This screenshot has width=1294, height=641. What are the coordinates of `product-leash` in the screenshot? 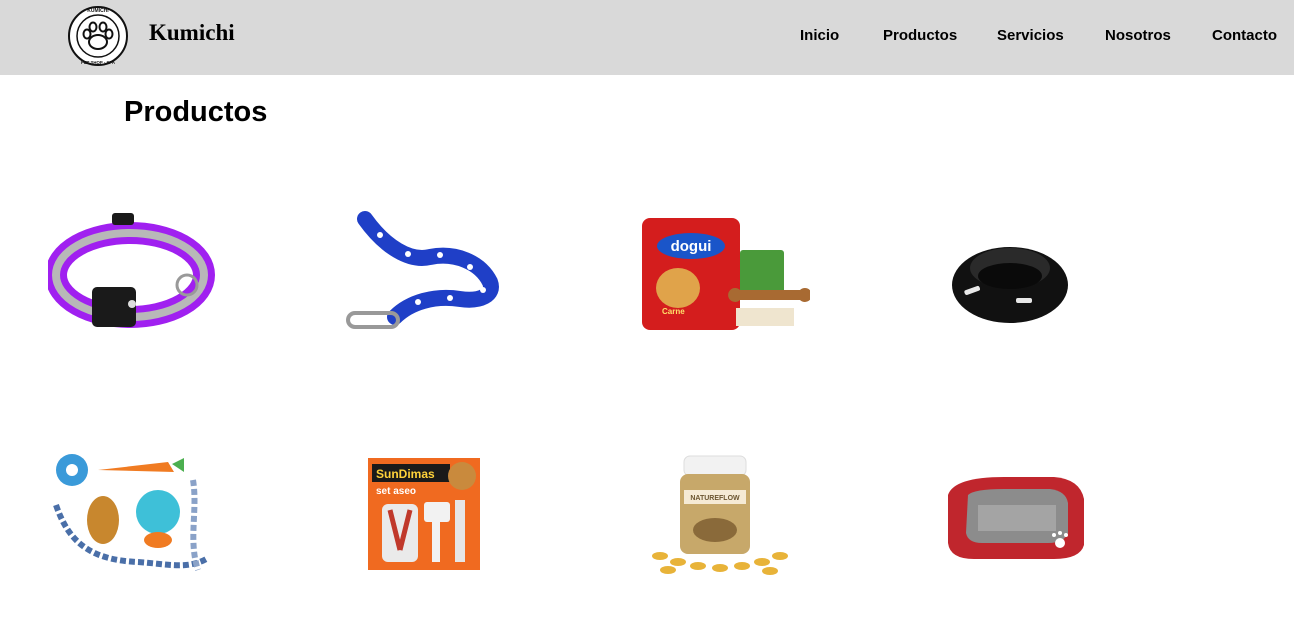 It's located at (425, 272).